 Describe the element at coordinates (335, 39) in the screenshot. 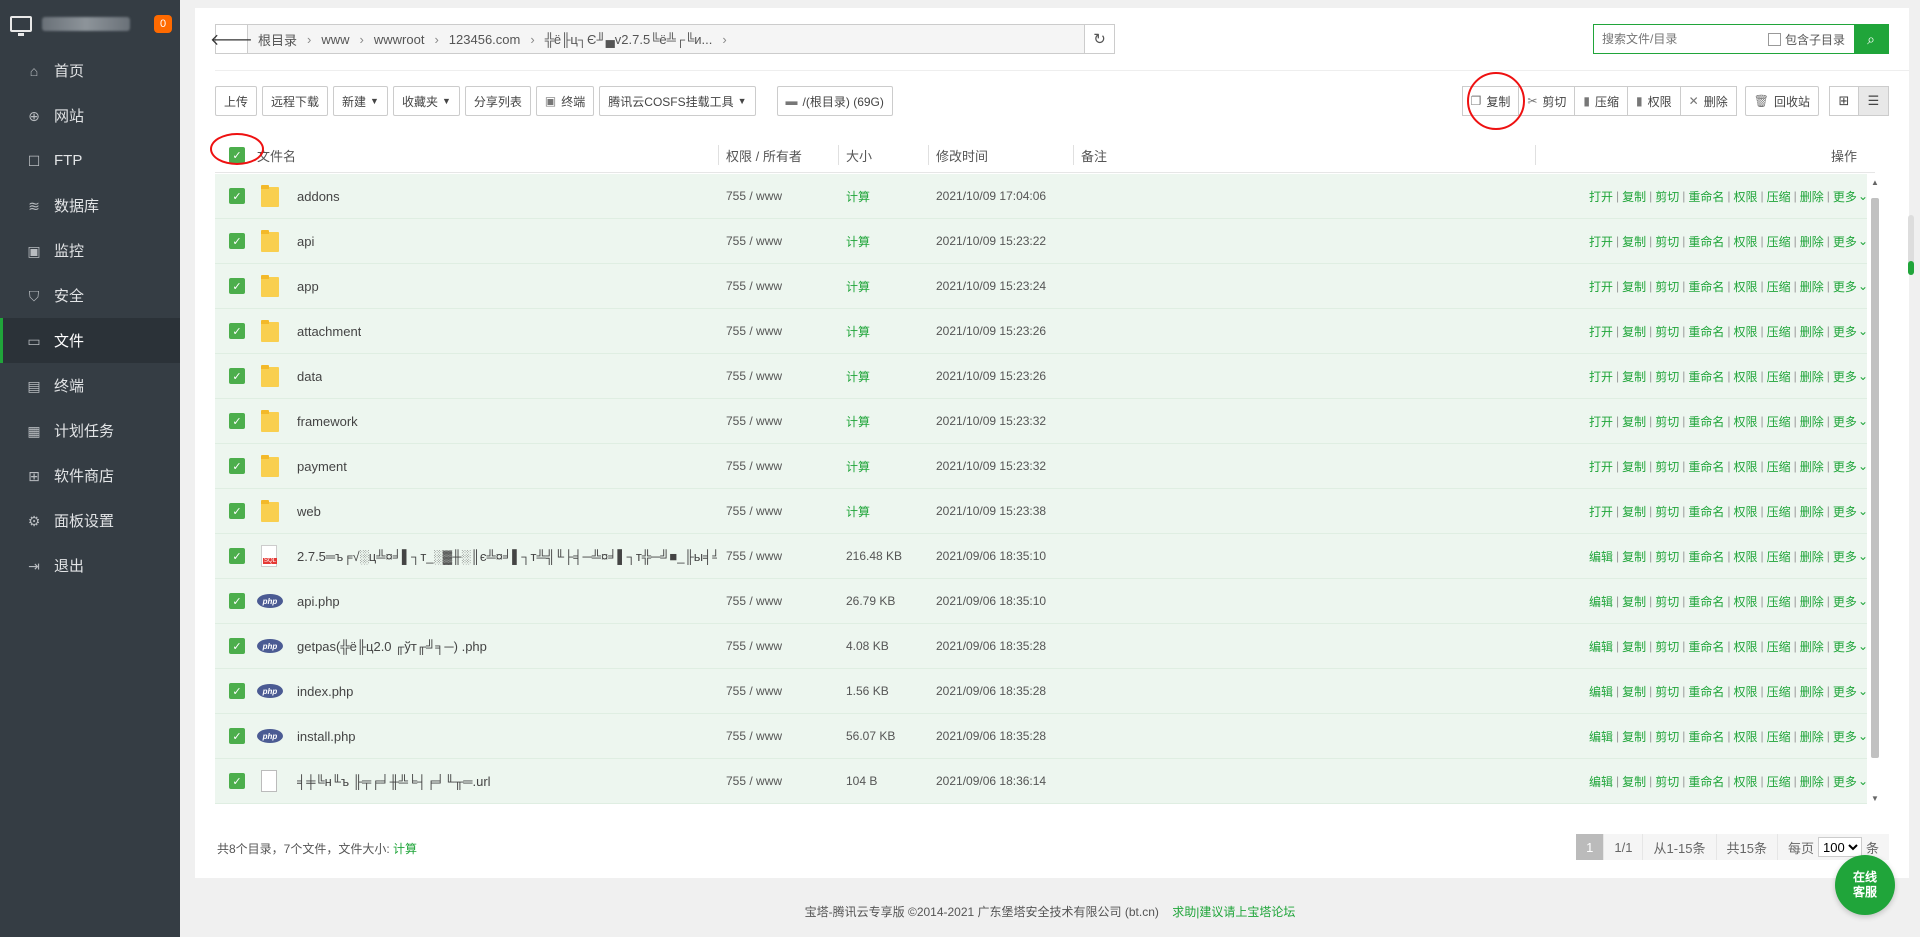

I see `breadcrumb-item: www` at that location.